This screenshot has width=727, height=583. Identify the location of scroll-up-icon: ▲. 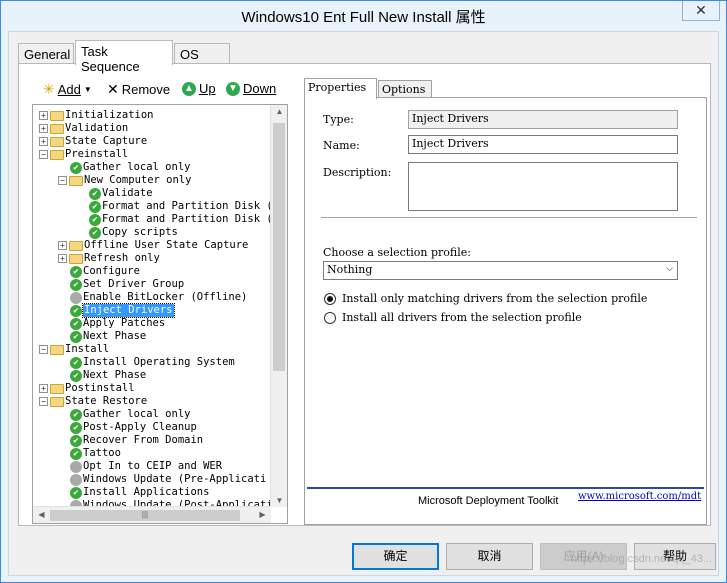
(279, 111).